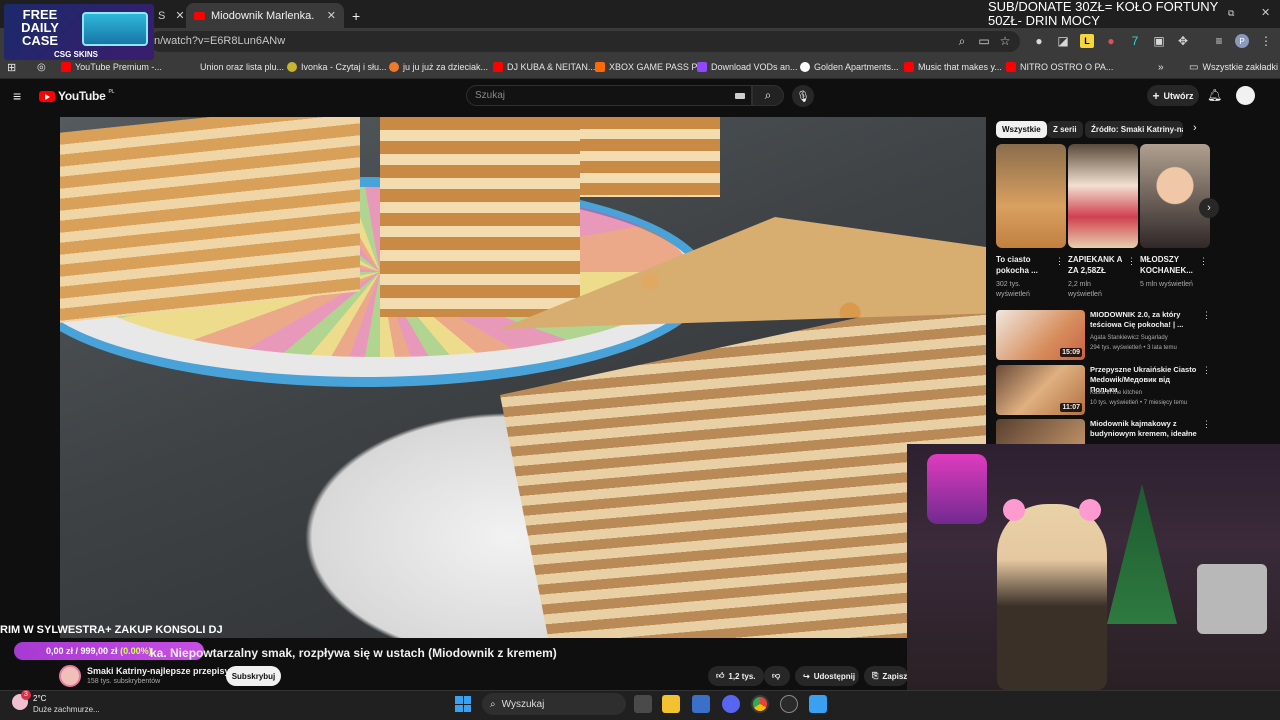 This screenshot has width=1280, height=720. I want to click on file-explorer-icon, so click(671, 704).